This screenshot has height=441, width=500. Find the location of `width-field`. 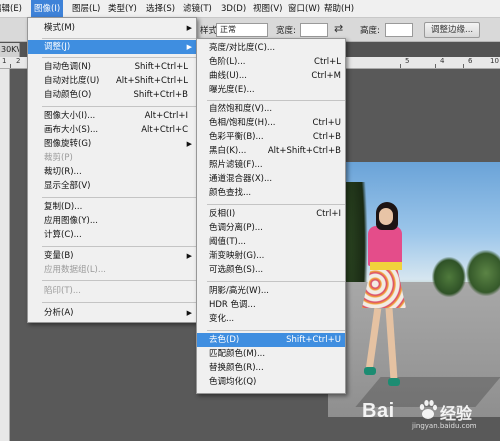

width-field is located at coordinates (314, 30).